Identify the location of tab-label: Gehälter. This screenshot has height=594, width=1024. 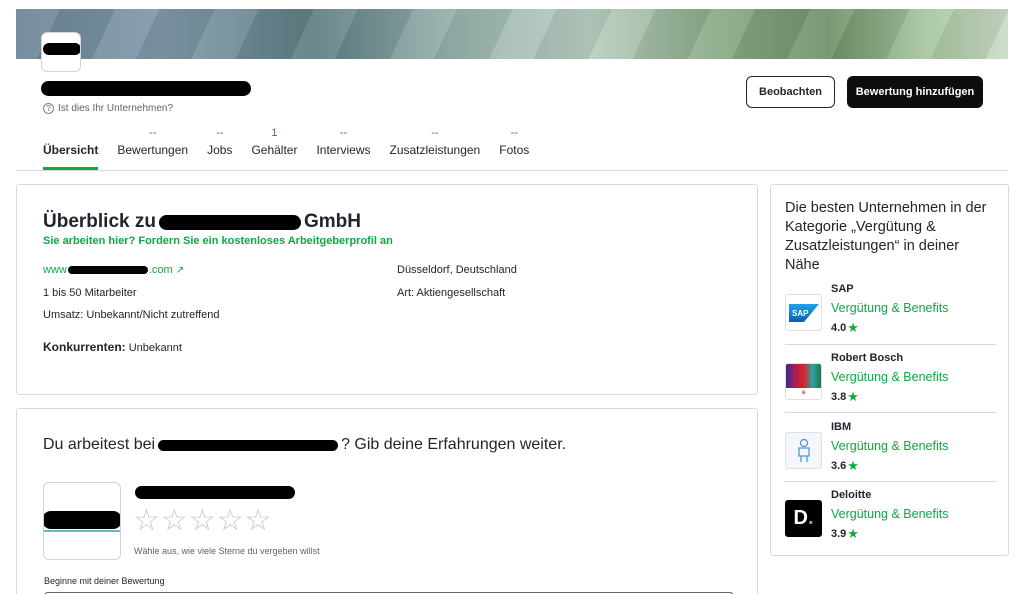
(274, 150).